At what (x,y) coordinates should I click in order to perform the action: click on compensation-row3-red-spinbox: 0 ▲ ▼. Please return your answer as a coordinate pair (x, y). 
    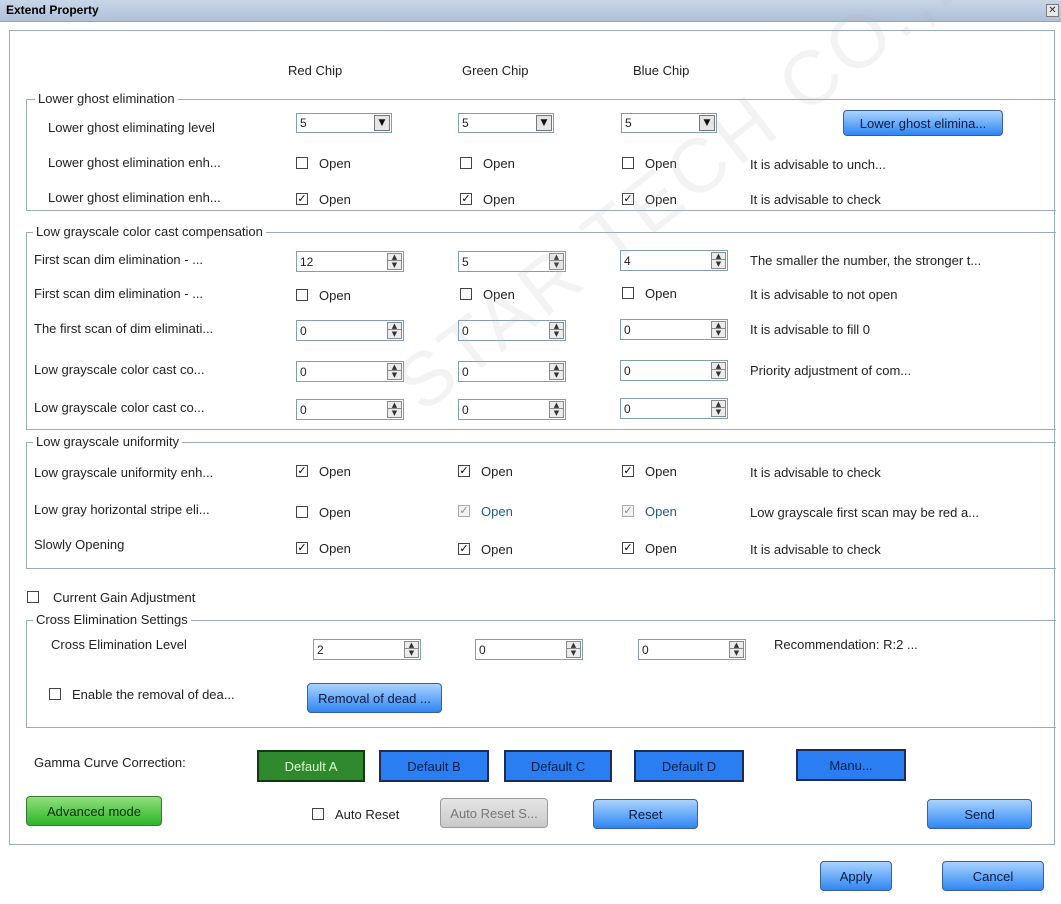
    Looking at the image, I should click on (350, 330).